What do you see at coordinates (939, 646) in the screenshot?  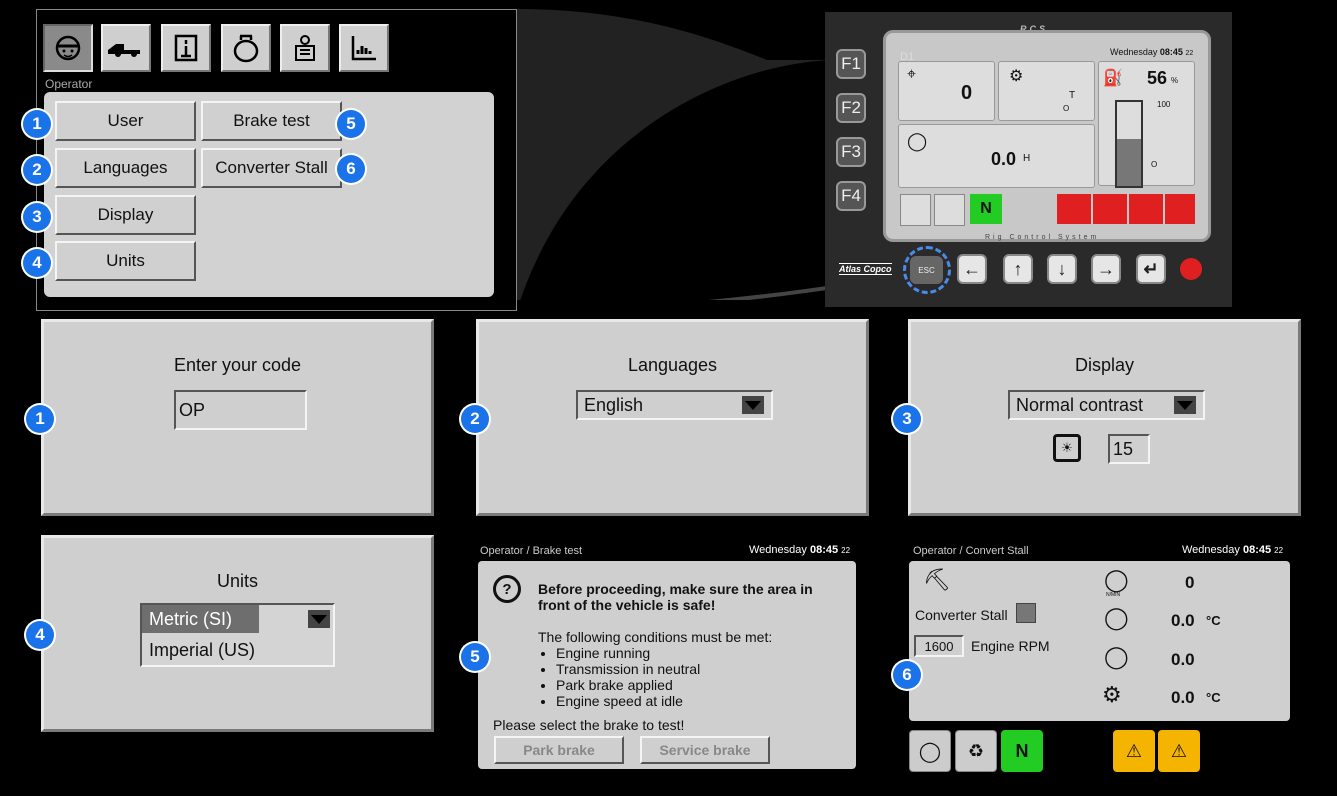 I see `rpm-input: 1600` at bounding box center [939, 646].